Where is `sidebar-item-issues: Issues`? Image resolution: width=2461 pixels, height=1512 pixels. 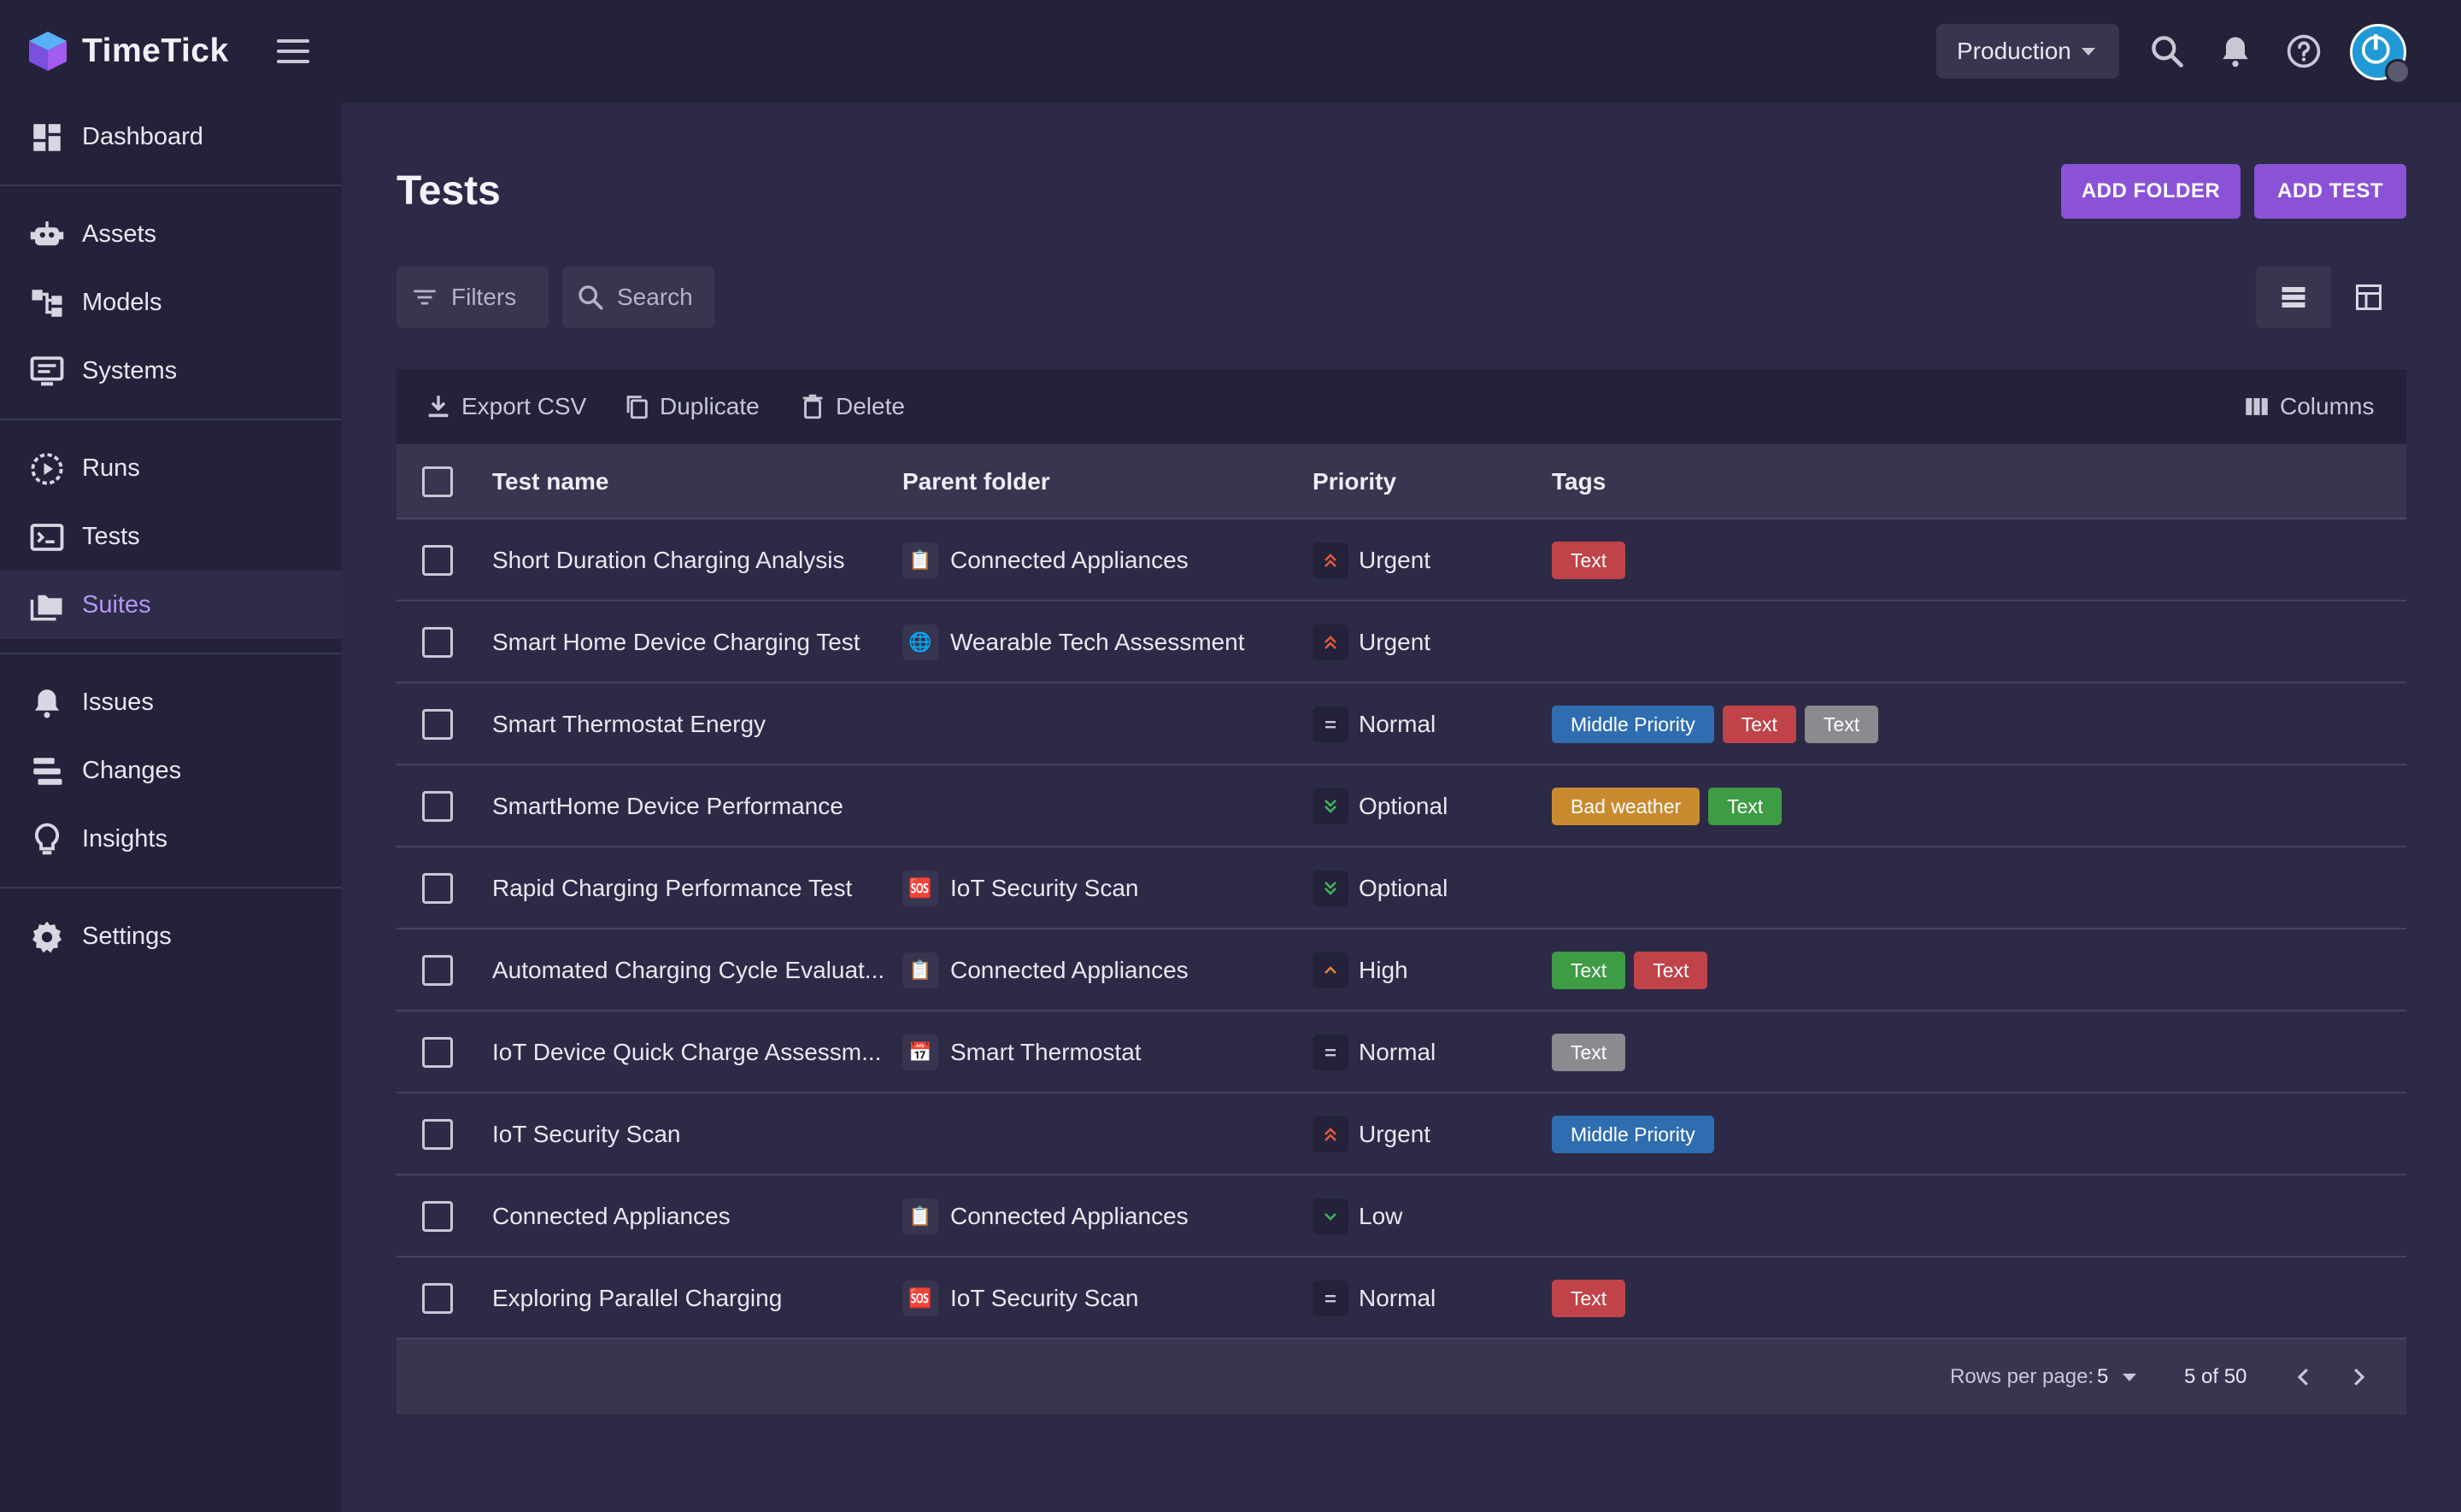 sidebar-item-issues: Issues is located at coordinates (171, 702).